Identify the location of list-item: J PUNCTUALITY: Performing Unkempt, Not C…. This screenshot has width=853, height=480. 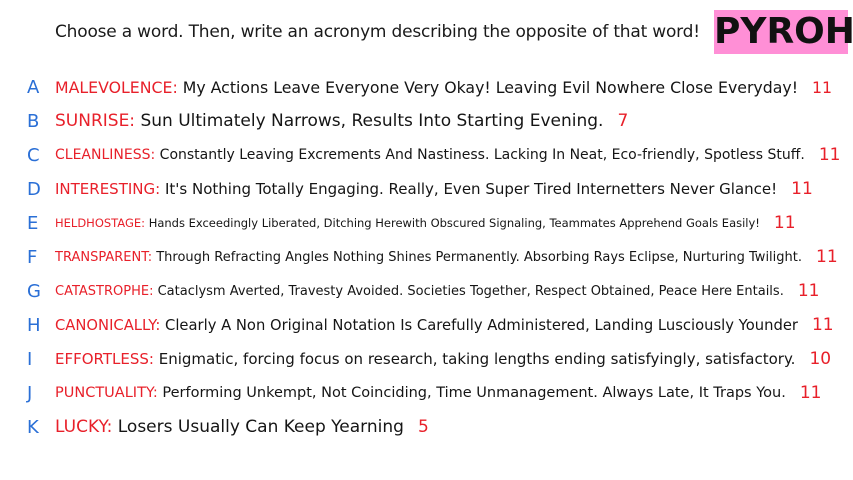
(426, 393).